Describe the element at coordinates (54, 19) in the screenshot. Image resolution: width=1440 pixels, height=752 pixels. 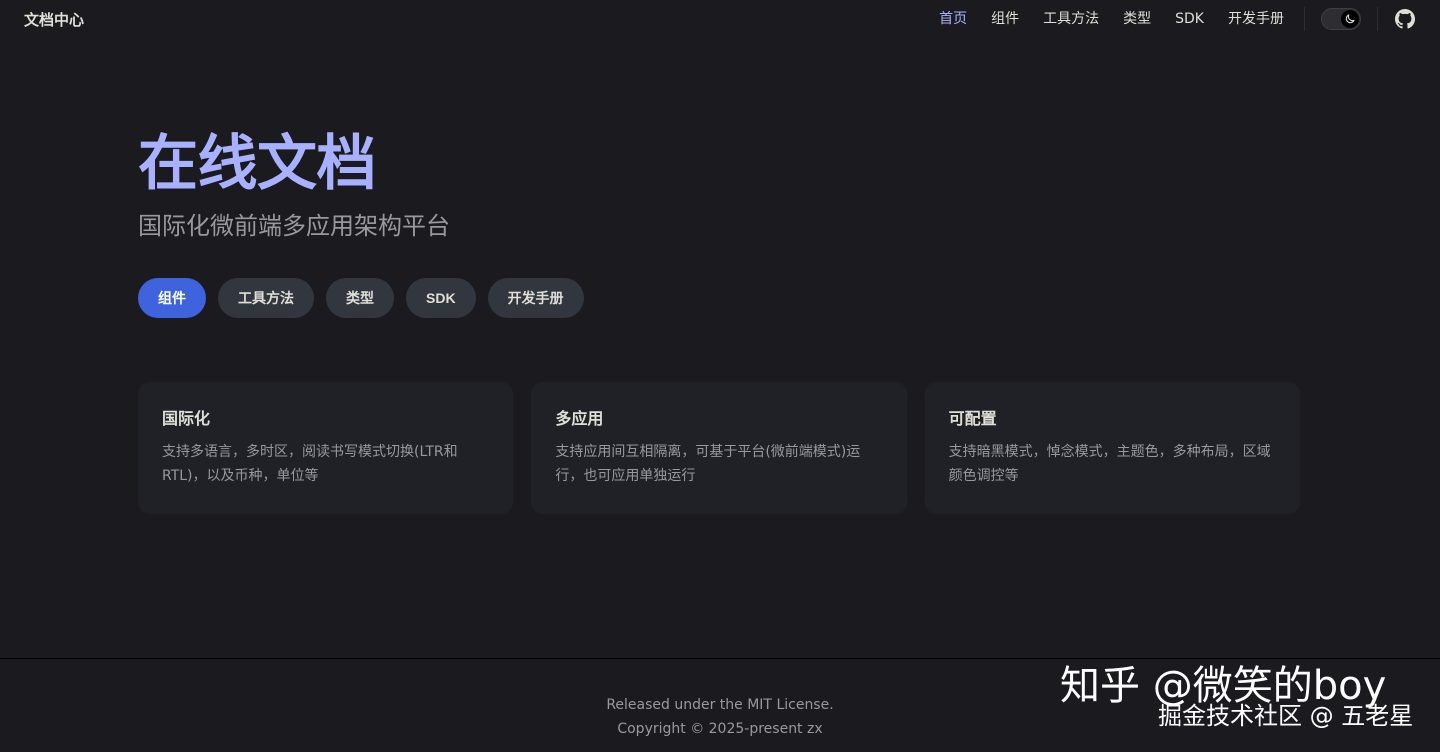
I see `site-title: 文档中心` at that location.